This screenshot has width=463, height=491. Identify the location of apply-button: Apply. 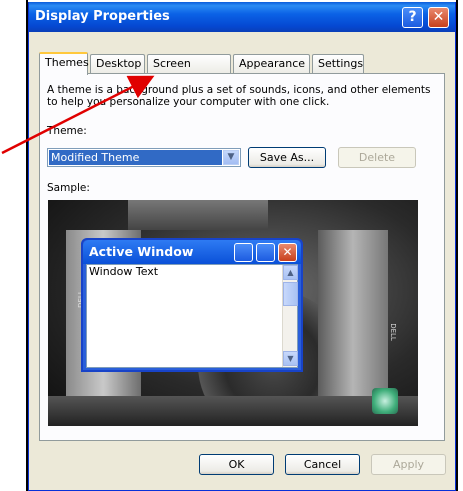
(408, 464).